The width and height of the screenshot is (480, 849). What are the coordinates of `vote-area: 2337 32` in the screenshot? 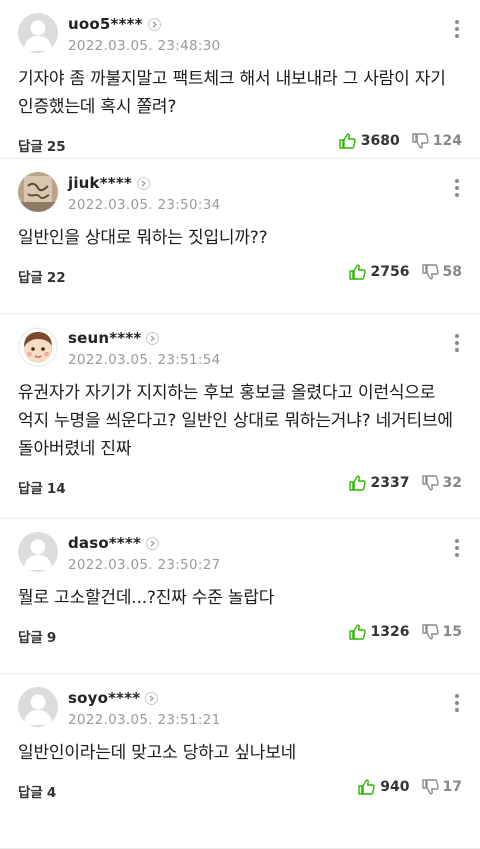 It's located at (405, 483).